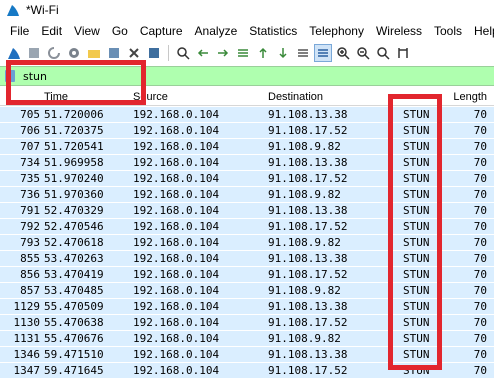 The image size is (494, 379). What do you see at coordinates (74, 322) in the screenshot?
I see `packet-time: 55.470638` at bounding box center [74, 322].